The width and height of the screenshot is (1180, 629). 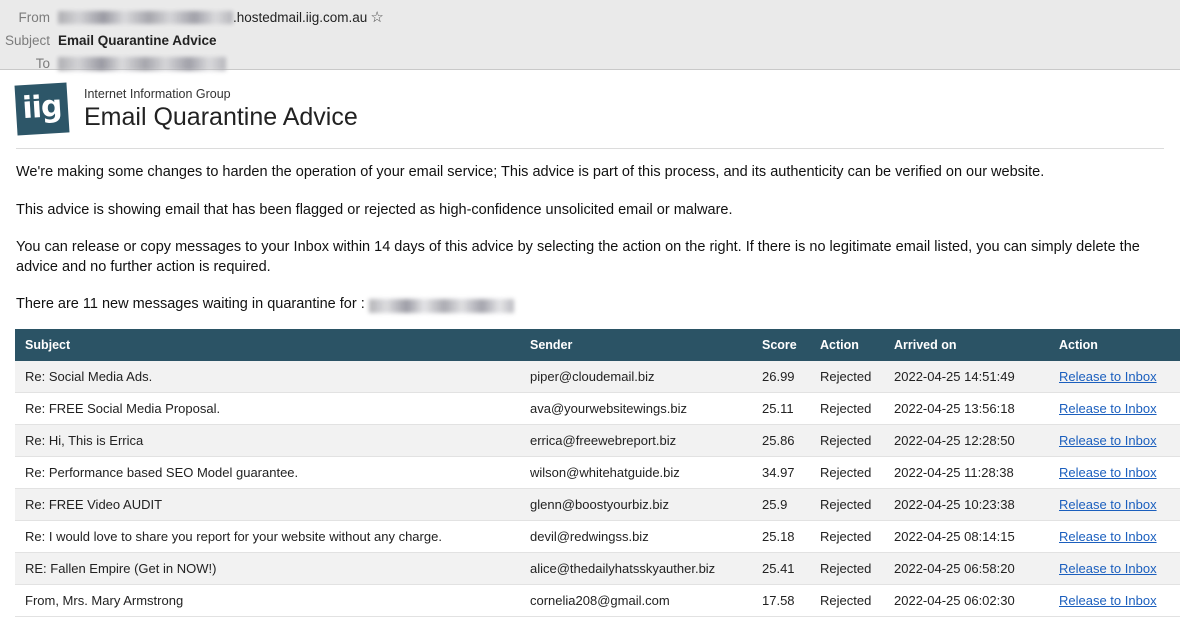 I want to click on star-outline-icon: ☆, so click(x=376, y=17).